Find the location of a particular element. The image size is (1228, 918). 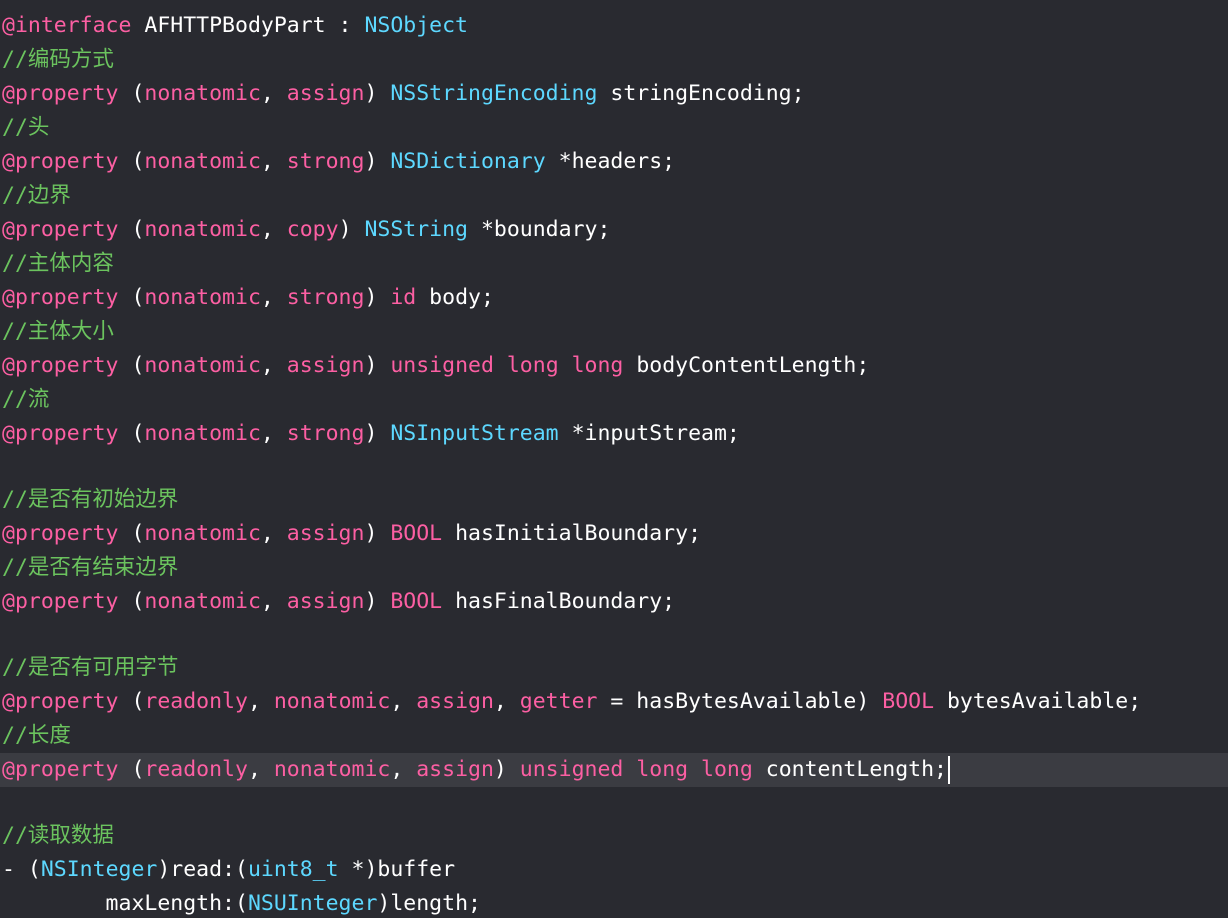

keyword-token: unsigned is located at coordinates (571, 769).